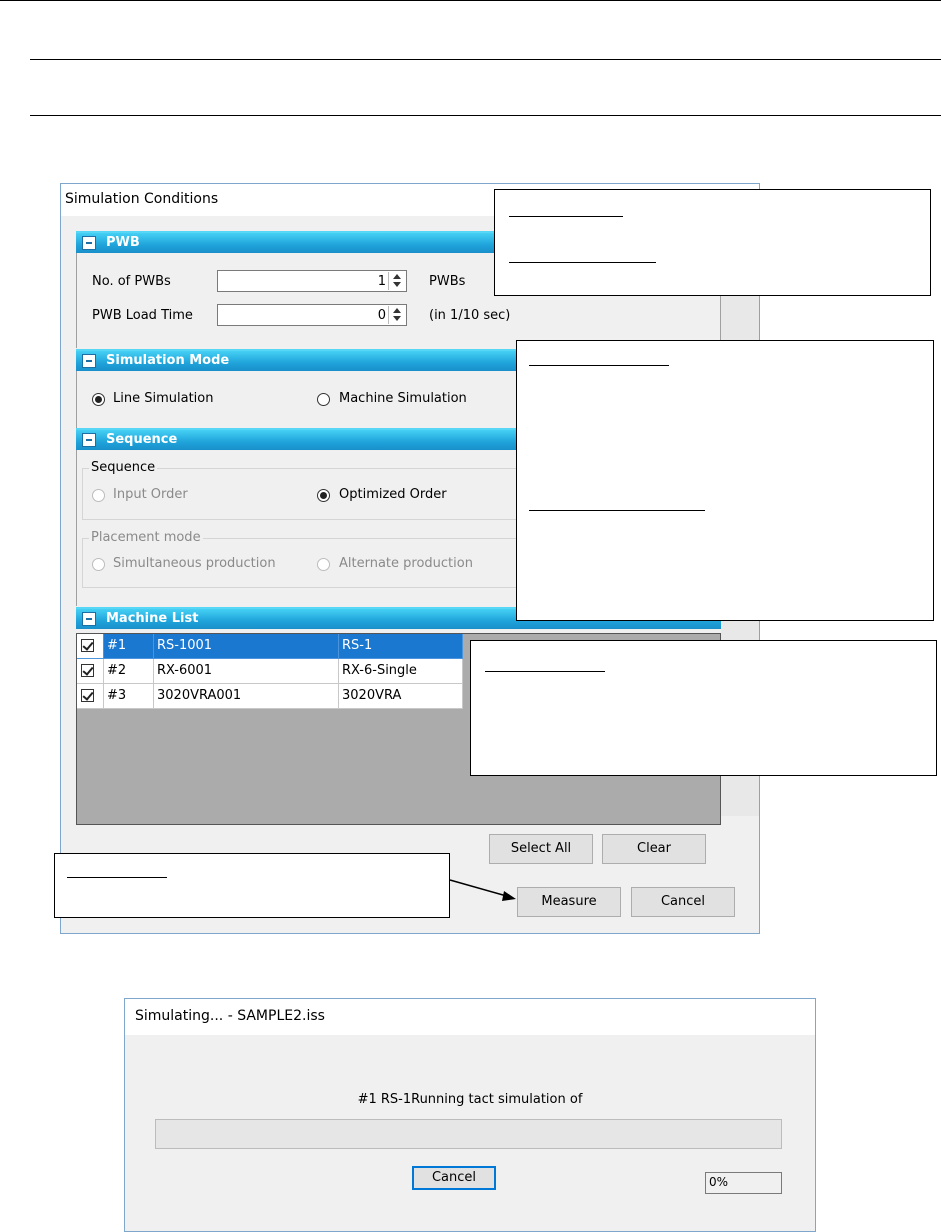 Image resolution: width=941 pixels, height=1232 pixels. Describe the element at coordinates (454, 1178) in the screenshot. I see `simulating-cancel-button: Cancel` at that location.